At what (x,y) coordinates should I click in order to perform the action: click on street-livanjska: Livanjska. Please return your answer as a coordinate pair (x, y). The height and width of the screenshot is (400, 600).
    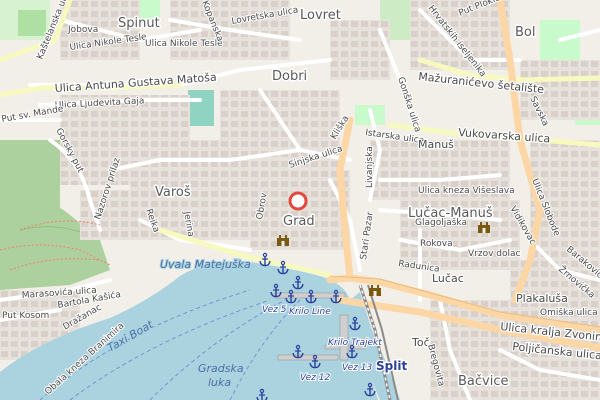
    Looking at the image, I should click on (370, 167).